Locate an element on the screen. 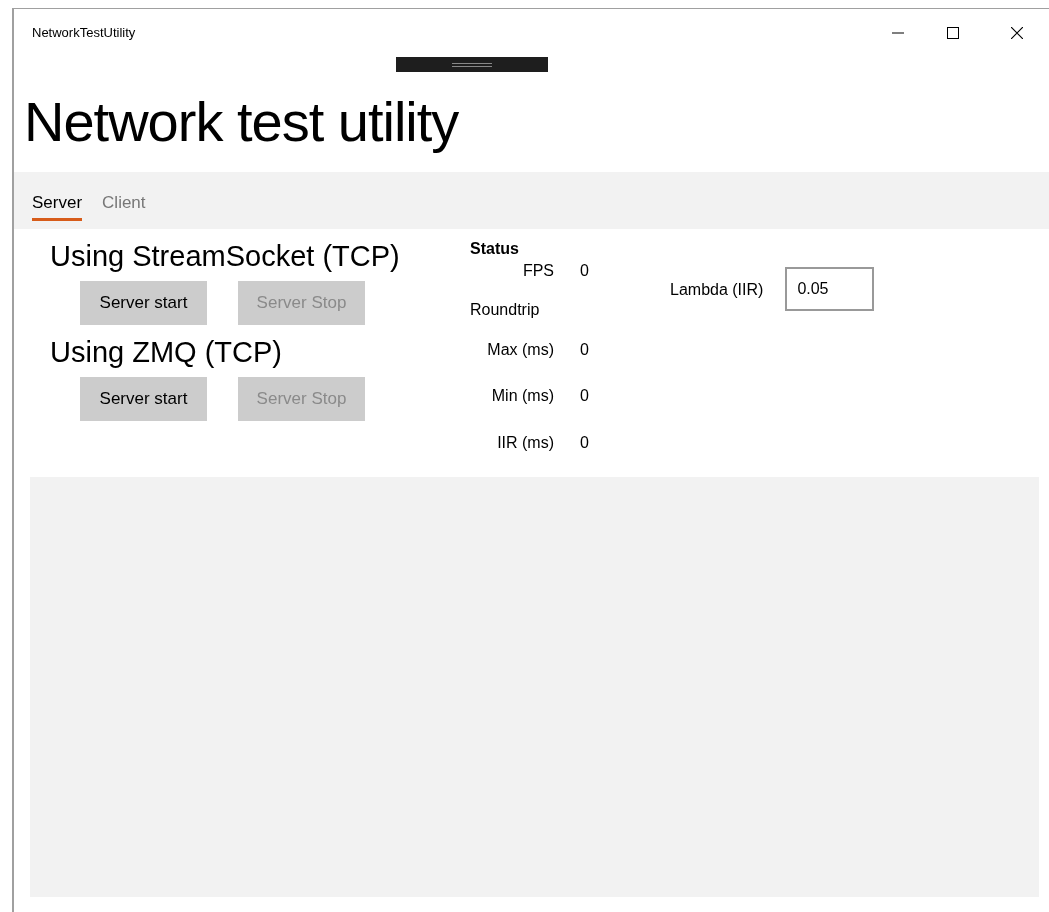  minimize-icon is located at coordinates (898, 33).